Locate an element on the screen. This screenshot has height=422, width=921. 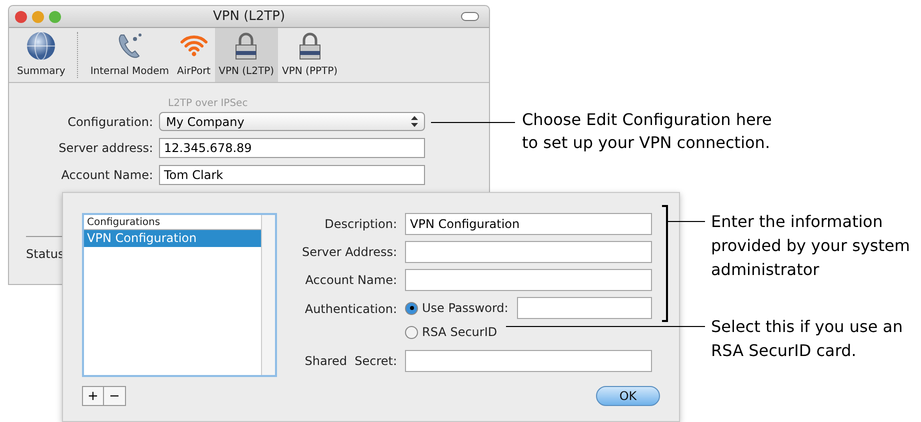
text-field: Tom Clark is located at coordinates (292, 175).